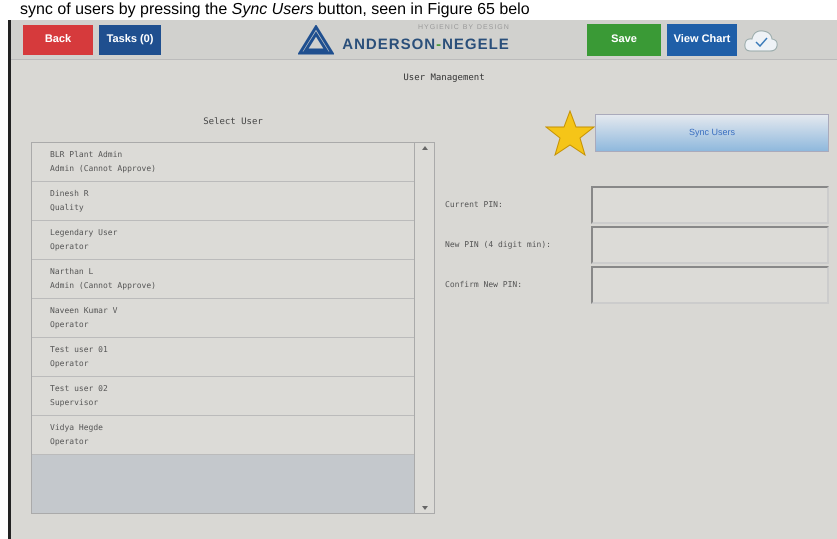 This screenshot has width=837, height=539. I want to click on sync-users-button: Sync Users, so click(712, 133).